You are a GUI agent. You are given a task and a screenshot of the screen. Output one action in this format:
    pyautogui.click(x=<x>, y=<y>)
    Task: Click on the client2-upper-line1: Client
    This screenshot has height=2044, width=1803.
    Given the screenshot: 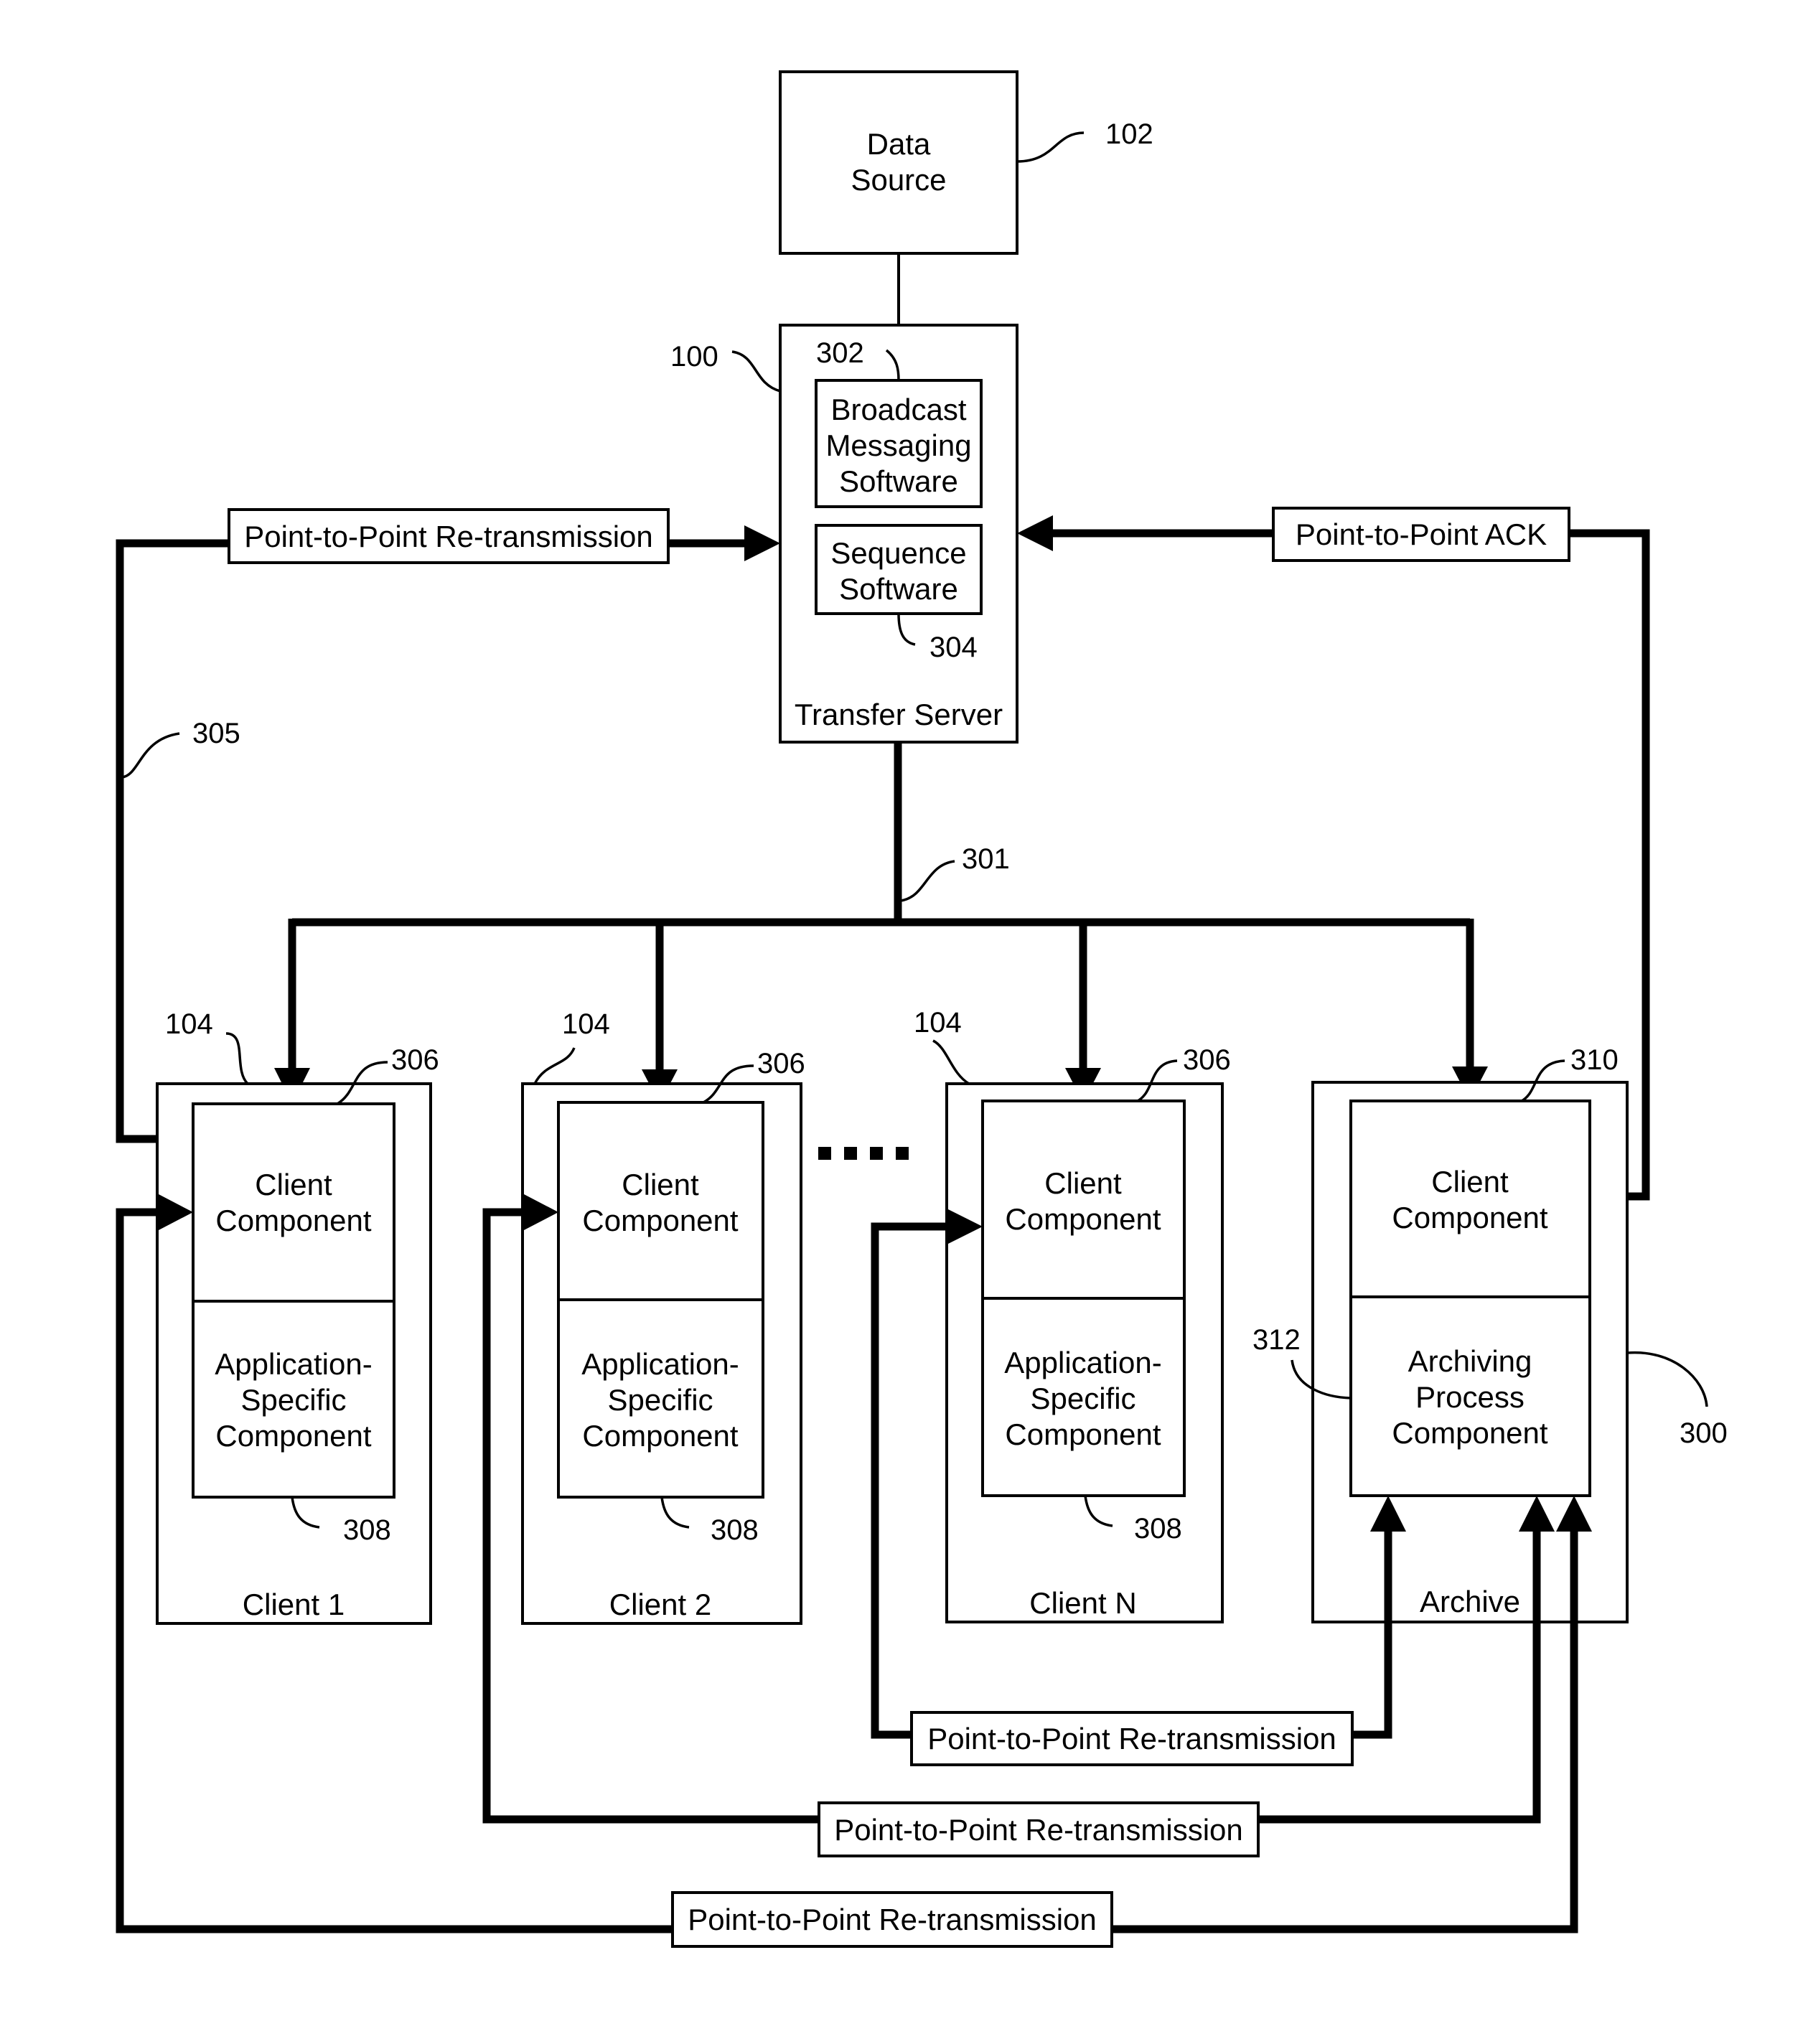 What is the action you would take?
    pyautogui.click(x=661, y=1184)
    